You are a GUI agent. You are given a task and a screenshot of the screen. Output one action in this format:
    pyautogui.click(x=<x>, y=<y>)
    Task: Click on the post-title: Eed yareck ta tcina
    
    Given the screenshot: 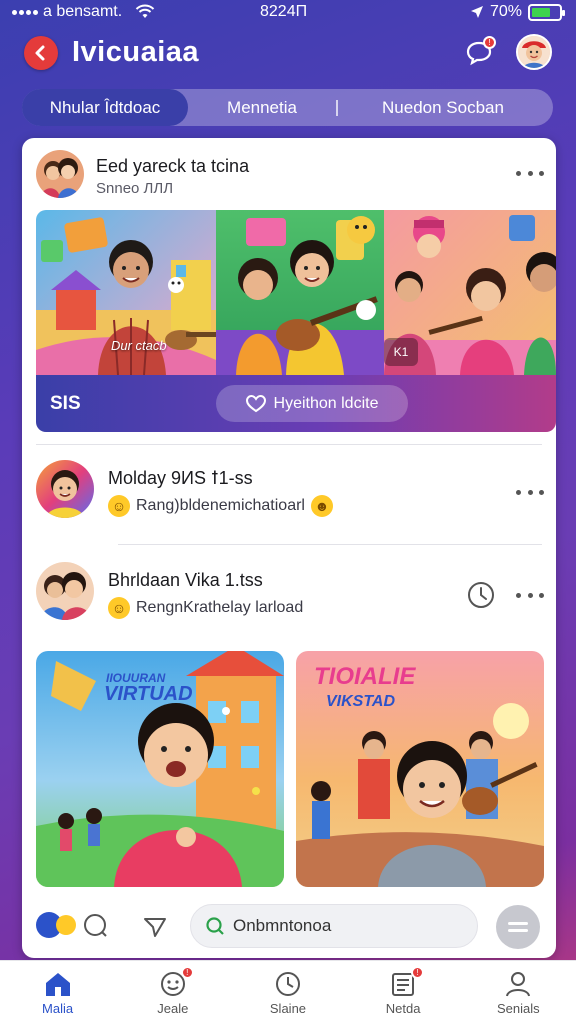 What is the action you would take?
    pyautogui.click(x=173, y=166)
    